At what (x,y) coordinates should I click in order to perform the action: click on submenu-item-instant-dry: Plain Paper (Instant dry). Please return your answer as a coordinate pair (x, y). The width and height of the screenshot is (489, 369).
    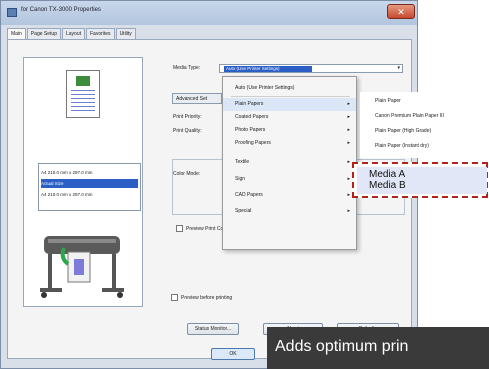
    Looking at the image, I should click on (402, 146).